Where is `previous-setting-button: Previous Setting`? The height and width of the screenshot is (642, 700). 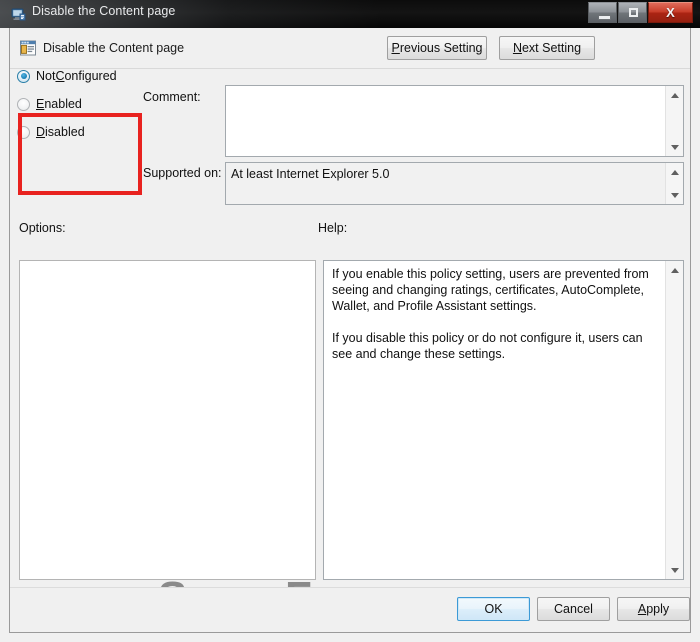
previous-setting-button: Previous Setting is located at coordinates (437, 48).